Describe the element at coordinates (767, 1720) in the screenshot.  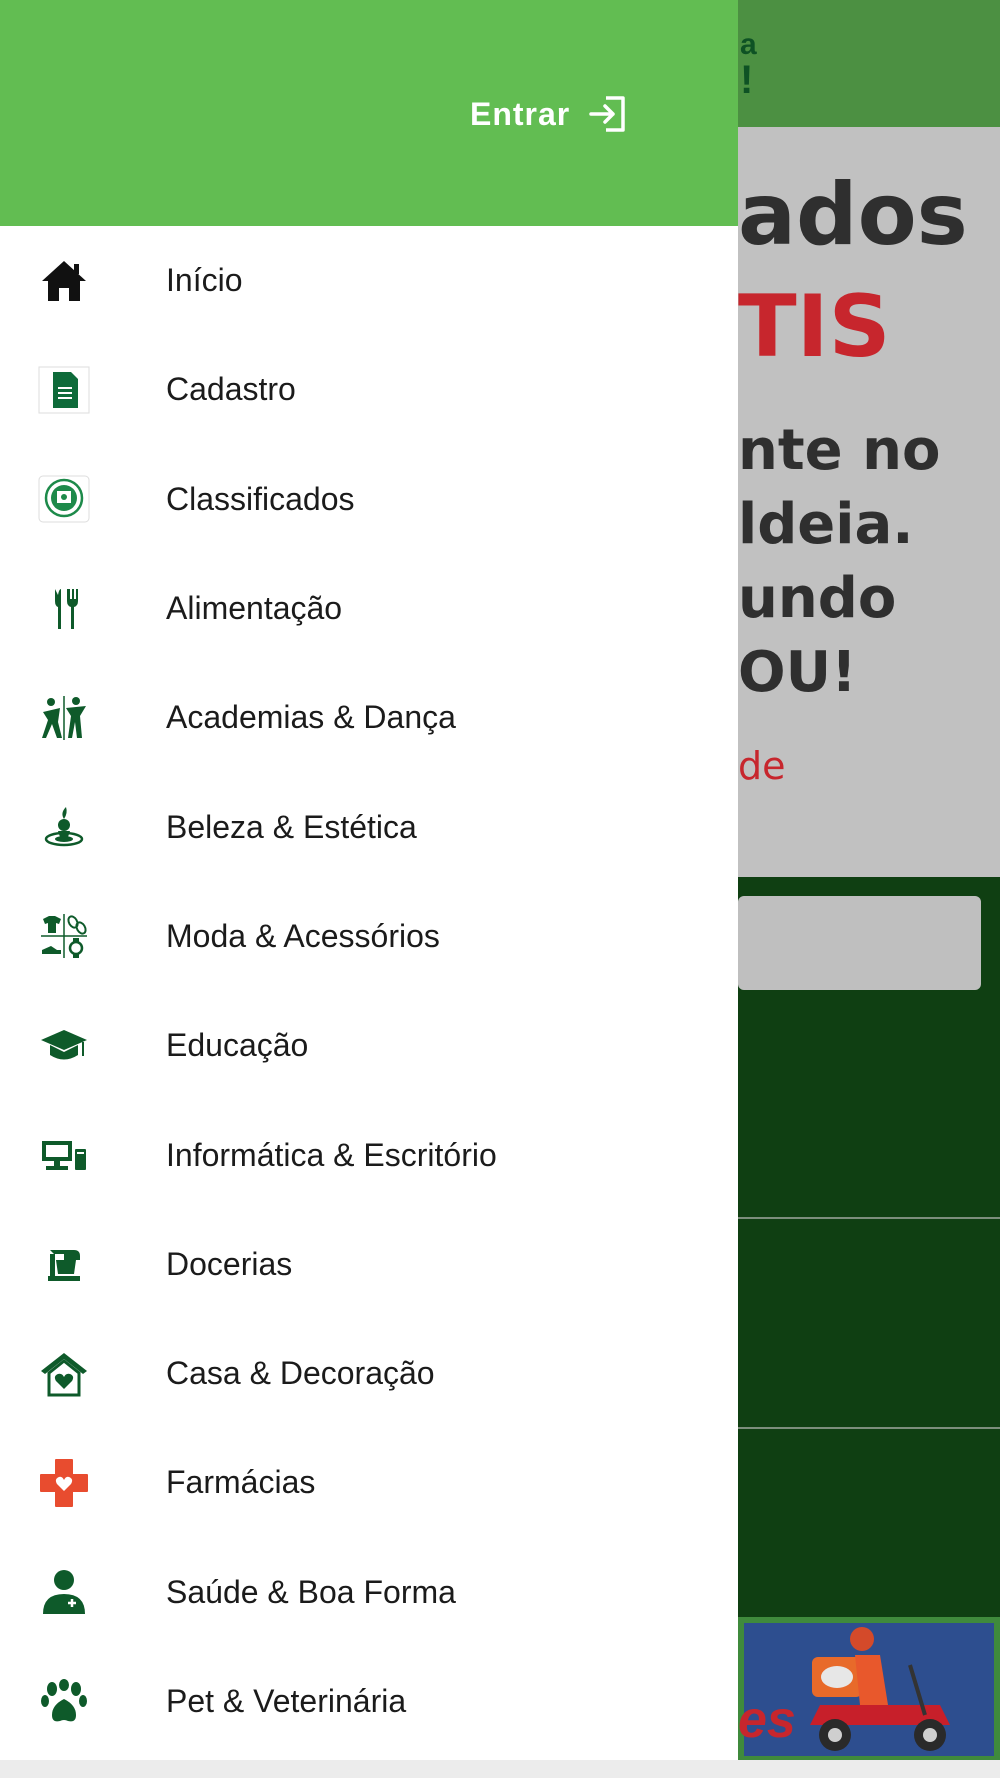
I see `banner-text: es` at that location.